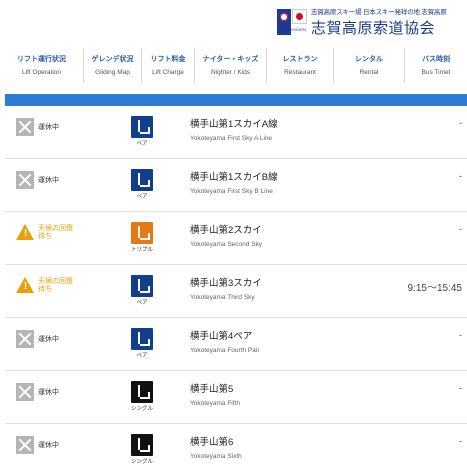 The width and height of the screenshot is (467, 474). I want to click on lift-name-en: Yokoteyama First Sky A Line, so click(231, 138).